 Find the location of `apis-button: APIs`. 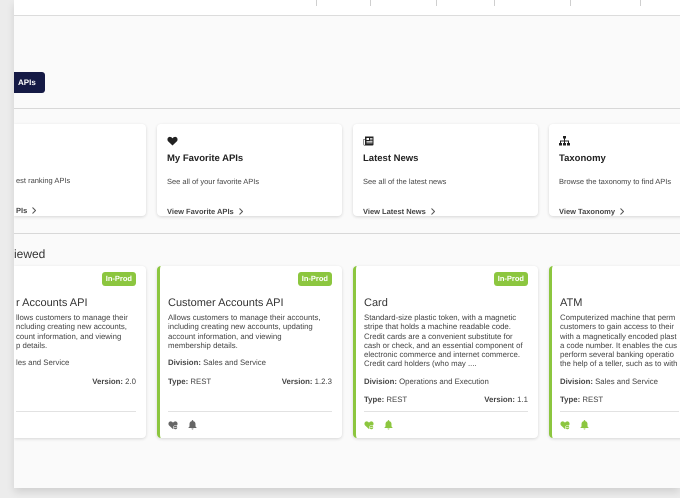

apis-button: APIs is located at coordinates (29, 82).